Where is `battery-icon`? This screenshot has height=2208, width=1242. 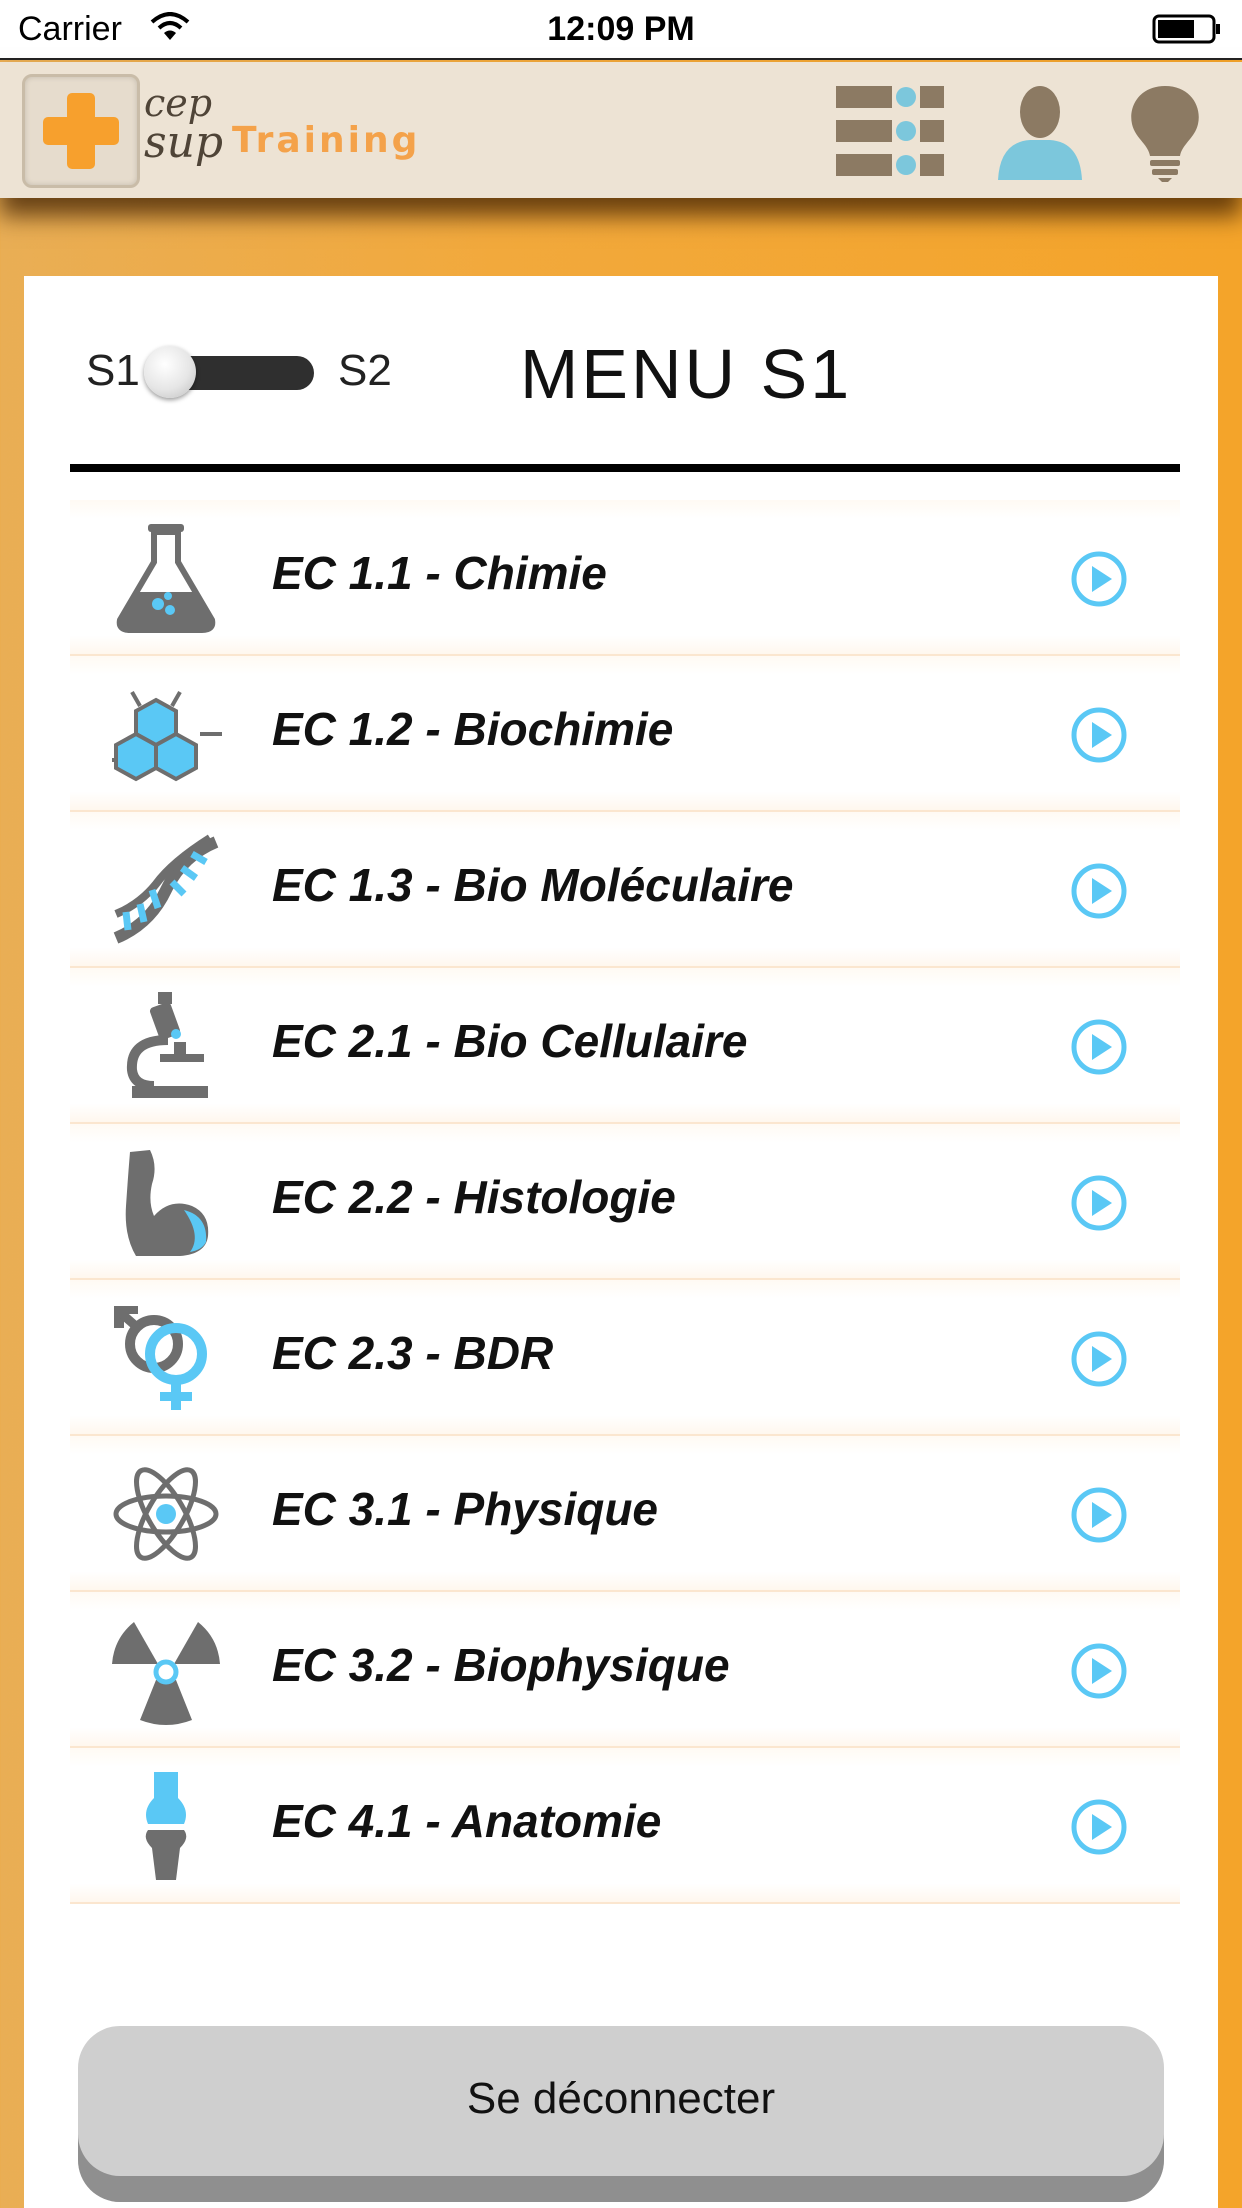
battery-icon is located at coordinates (1186, 29).